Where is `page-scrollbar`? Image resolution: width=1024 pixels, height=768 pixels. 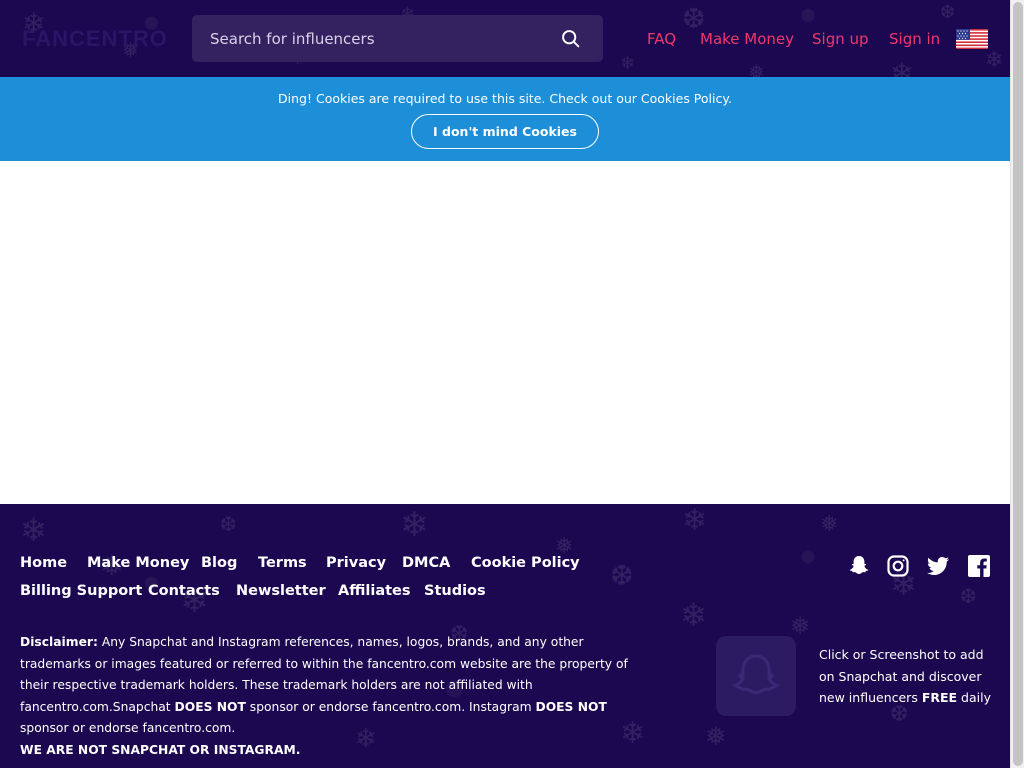 page-scrollbar is located at coordinates (1017, 384).